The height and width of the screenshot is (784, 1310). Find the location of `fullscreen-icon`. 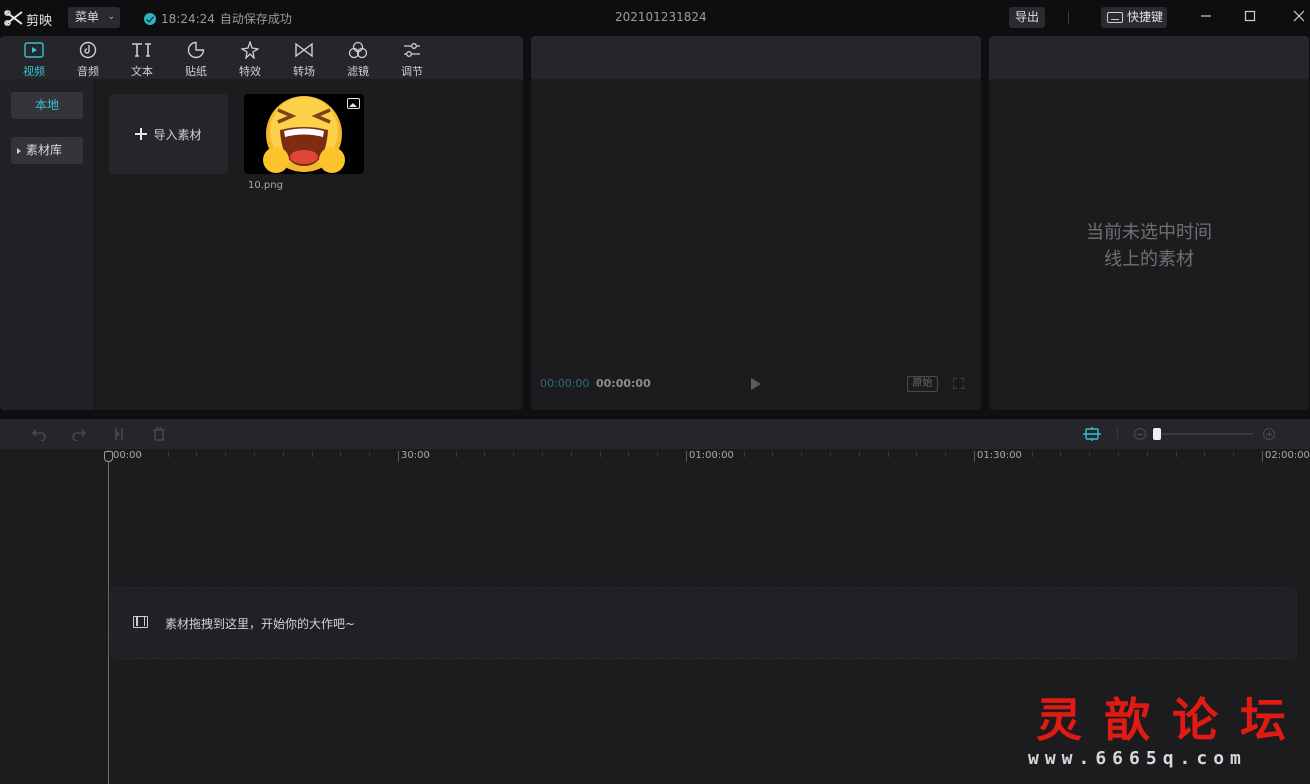

fullscreen-icon is located at coordinates (958, 383).